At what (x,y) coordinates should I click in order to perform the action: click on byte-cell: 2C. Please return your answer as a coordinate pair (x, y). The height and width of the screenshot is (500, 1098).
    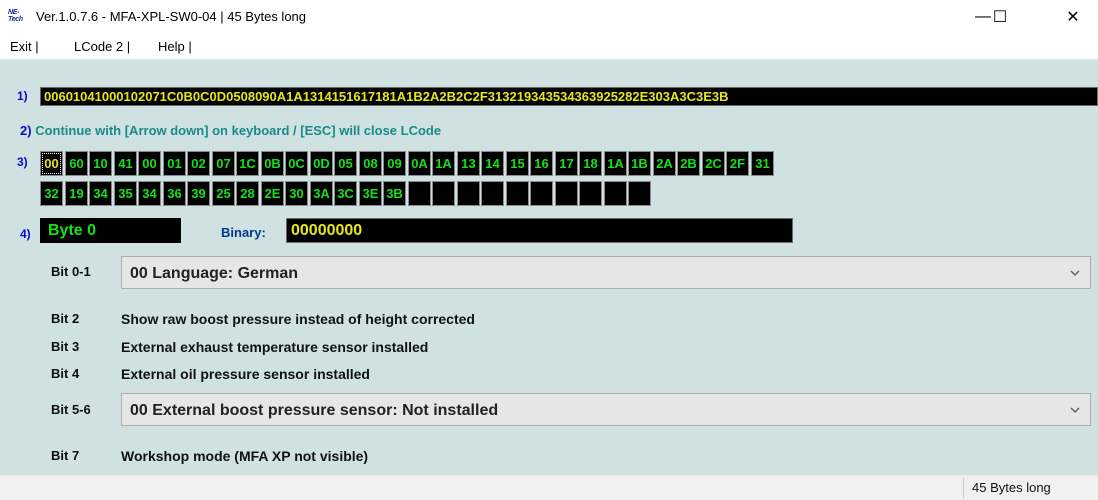
    Looking at the image, I should click on (713, 163).